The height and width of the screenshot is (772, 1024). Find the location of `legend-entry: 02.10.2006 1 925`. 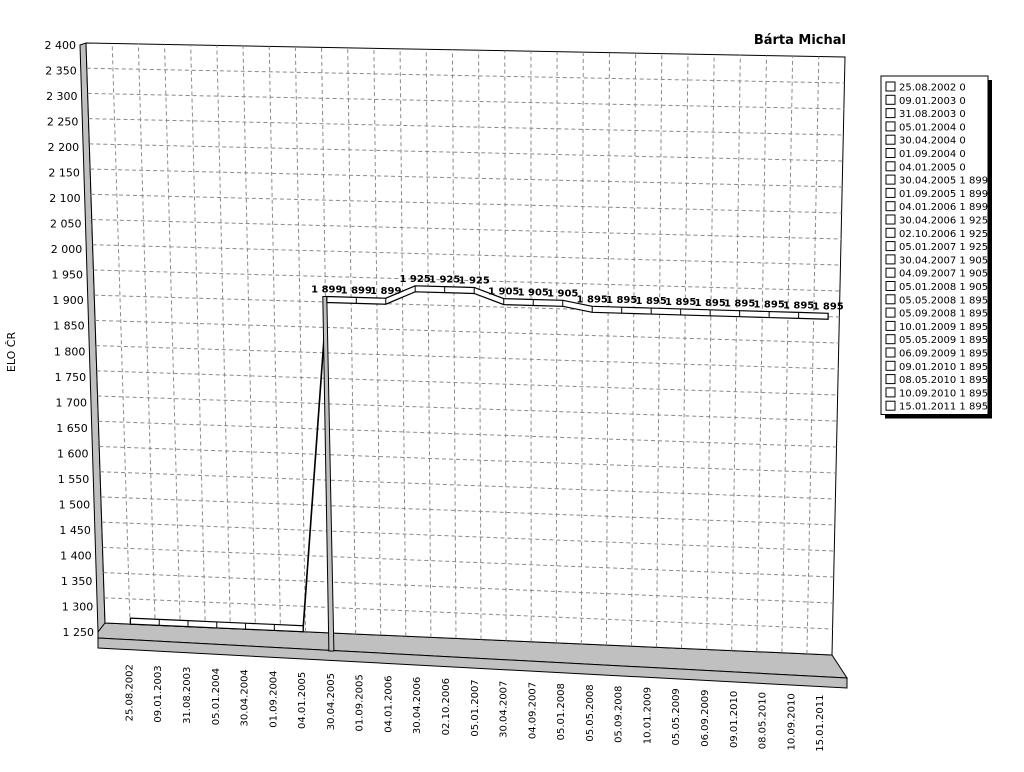

legend-entry: 02.10.2006 1 925 is located at coordinates (943, 234).